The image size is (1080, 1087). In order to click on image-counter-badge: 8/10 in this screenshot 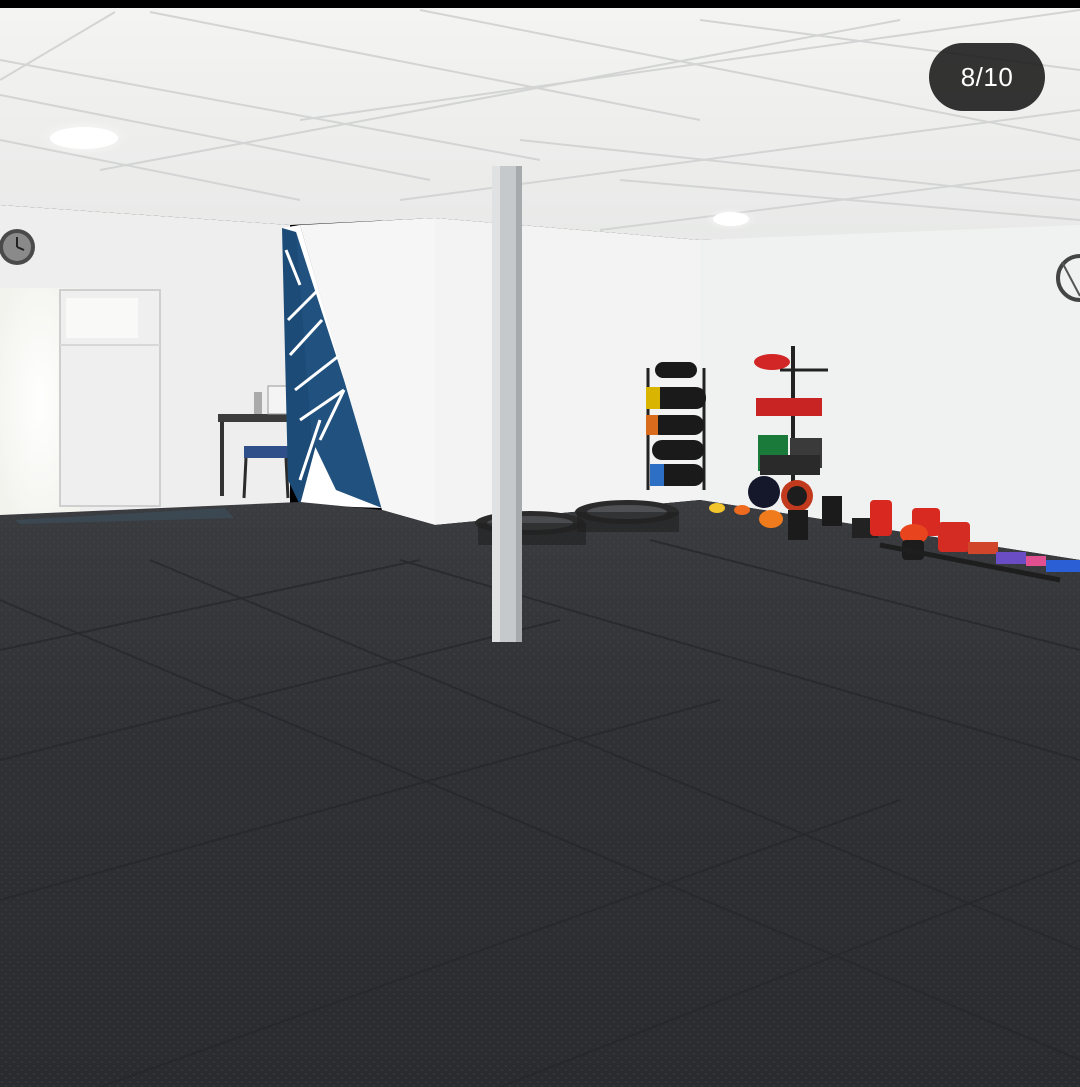, I will do `click(987, 77)`.